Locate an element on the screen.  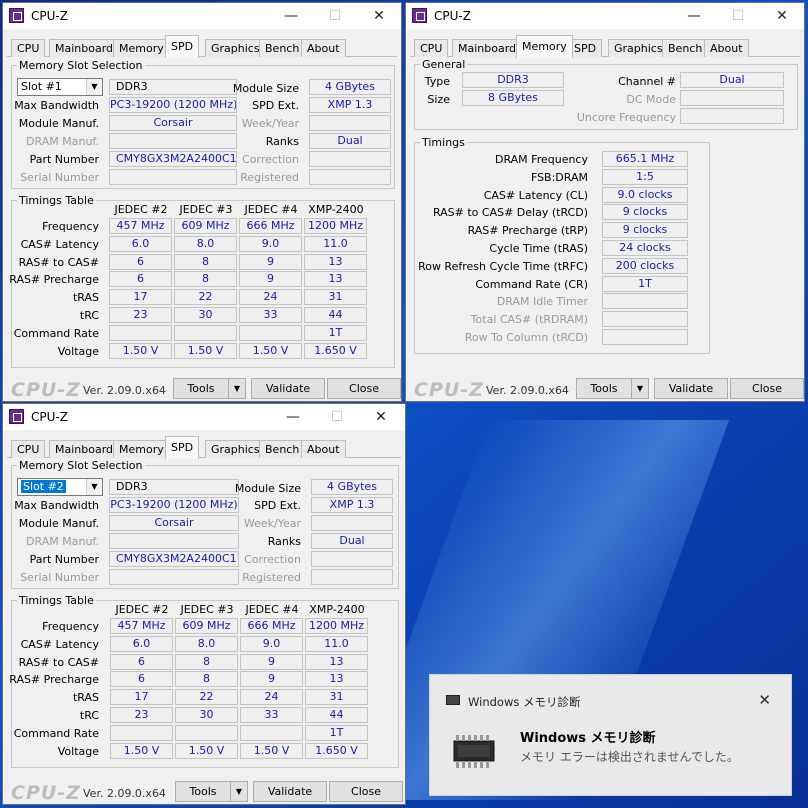
memory-timing-label: RAS# to CAS# Delay (tRCD) is located at coordinates (510, 213).